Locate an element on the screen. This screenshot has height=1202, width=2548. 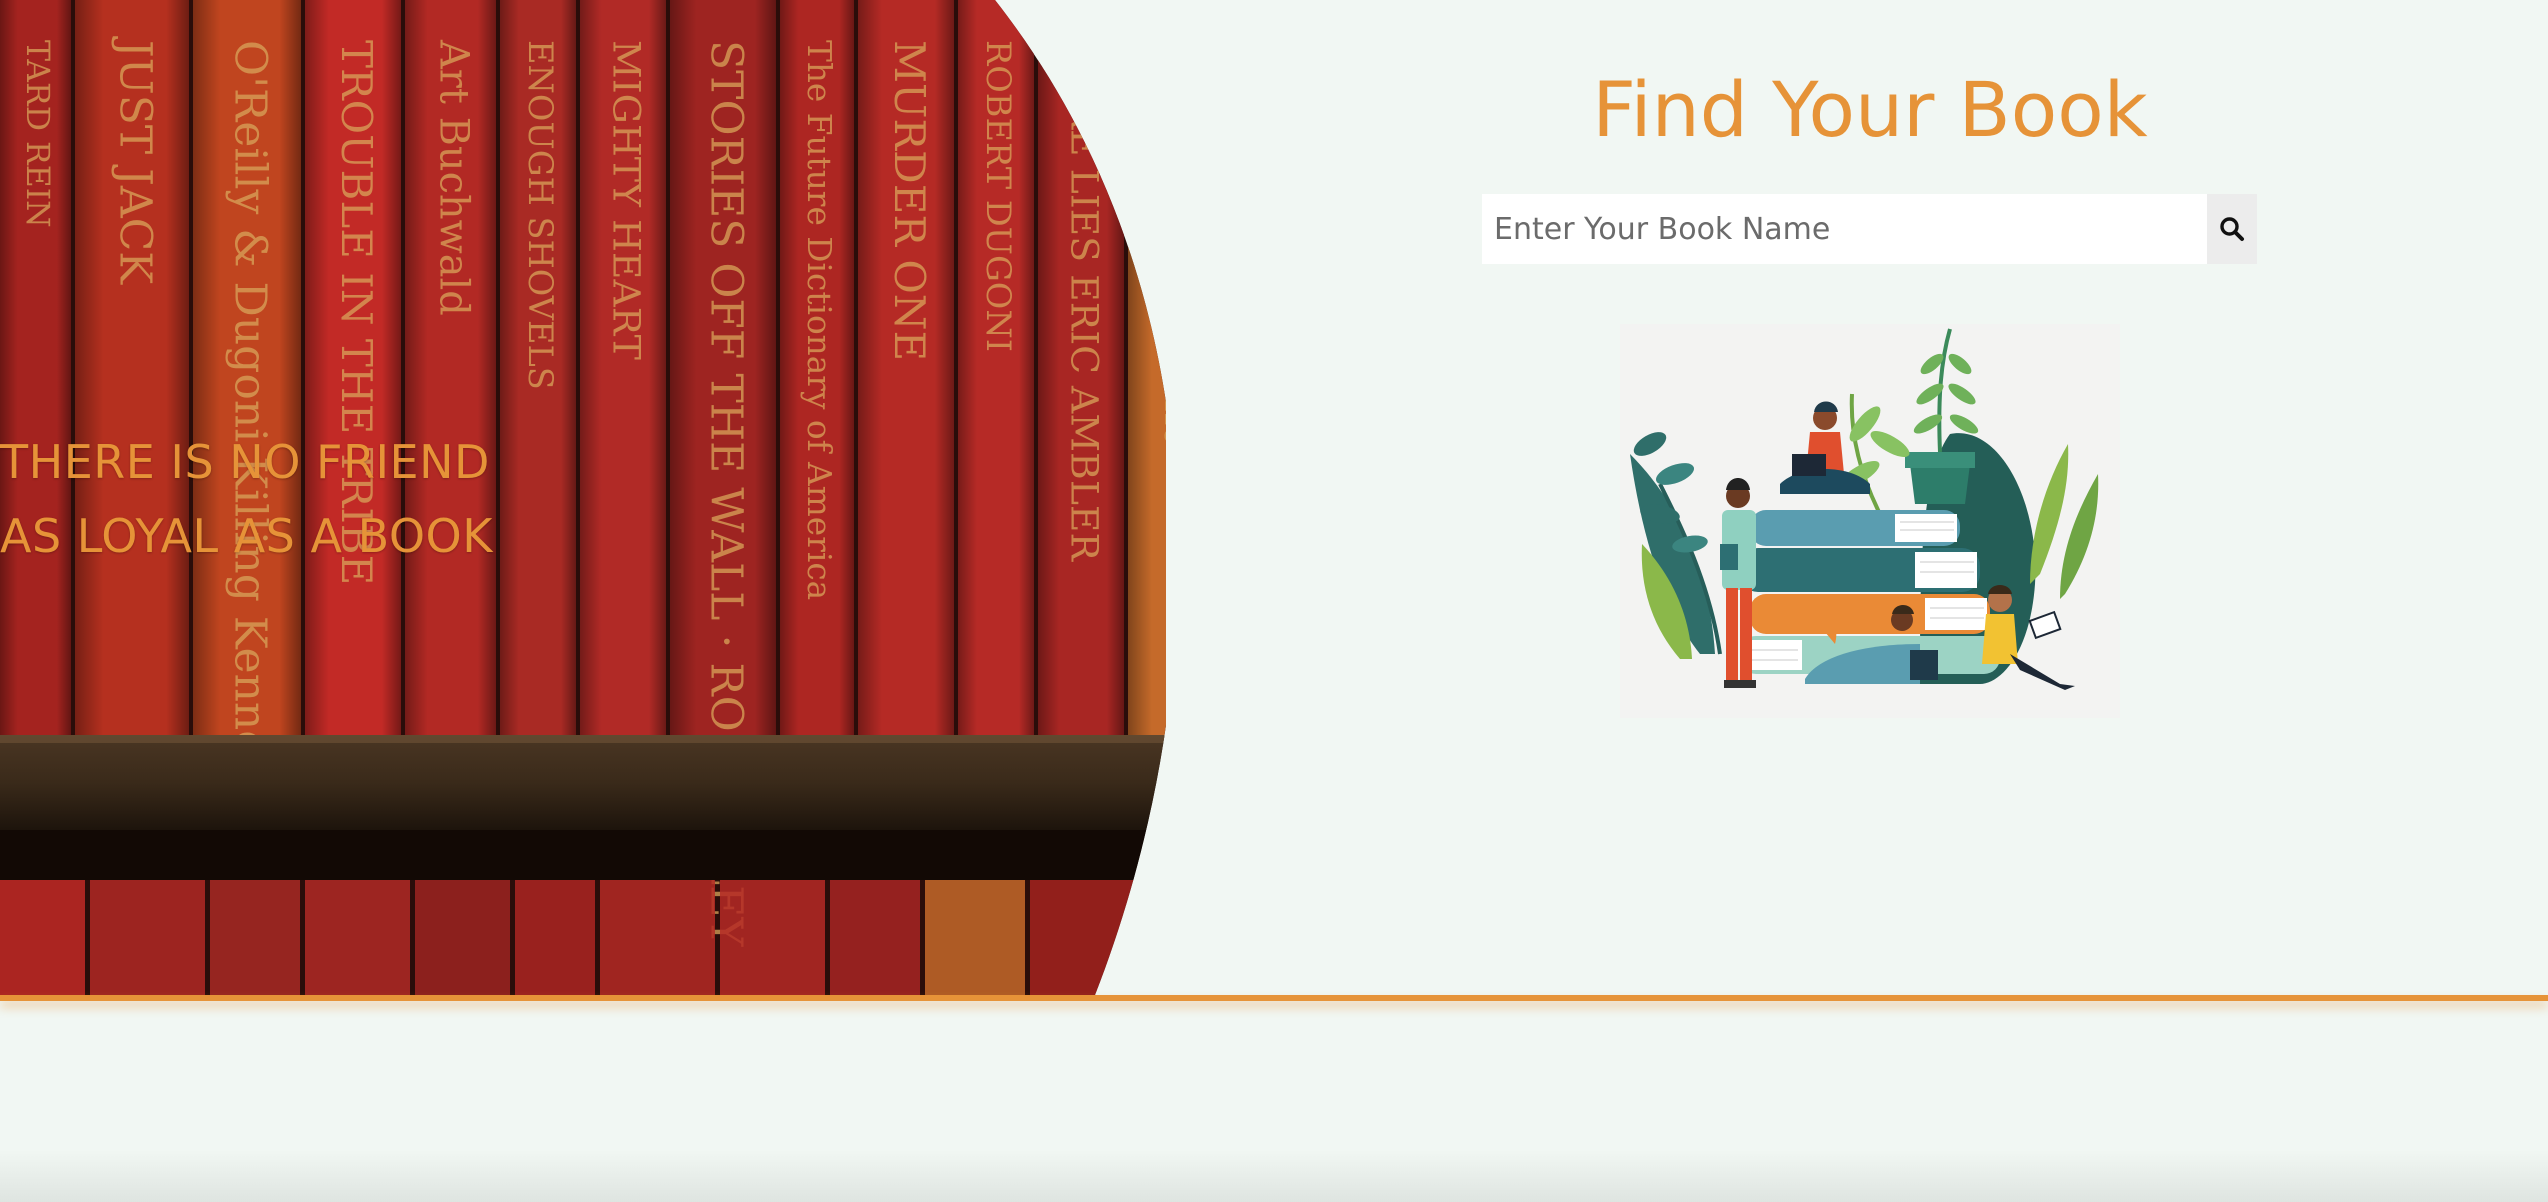
hero-quote: THERE IS NO FRIEND AS LOYAL AS A BOOK is located at coordinates (246, 499).